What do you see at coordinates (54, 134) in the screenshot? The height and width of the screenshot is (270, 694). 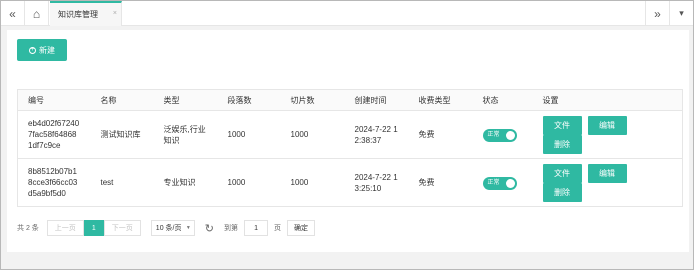 I see `cell-id: eb4d02f672407fac58f648681df7c9ce` at bounding box center [54, 134].